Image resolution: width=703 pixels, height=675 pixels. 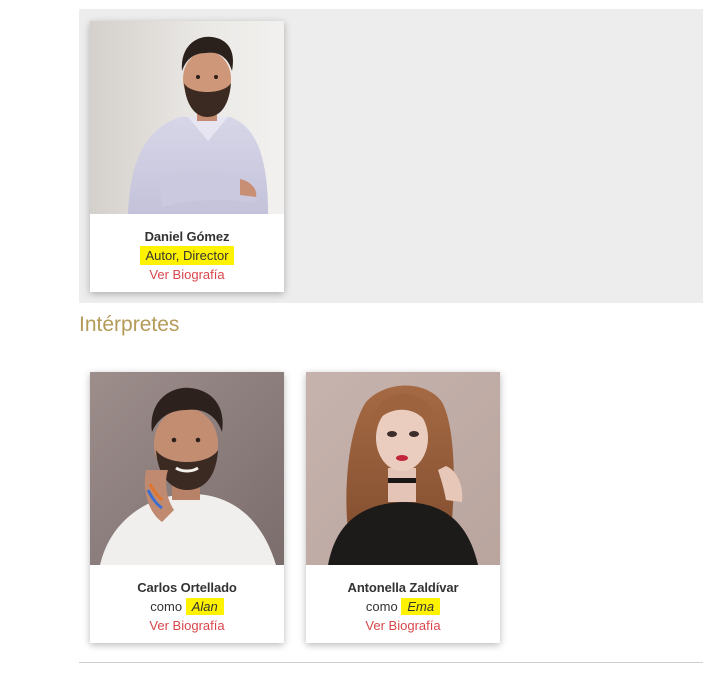 I want to click on character-name: Alan, so click(x=204, y=606).